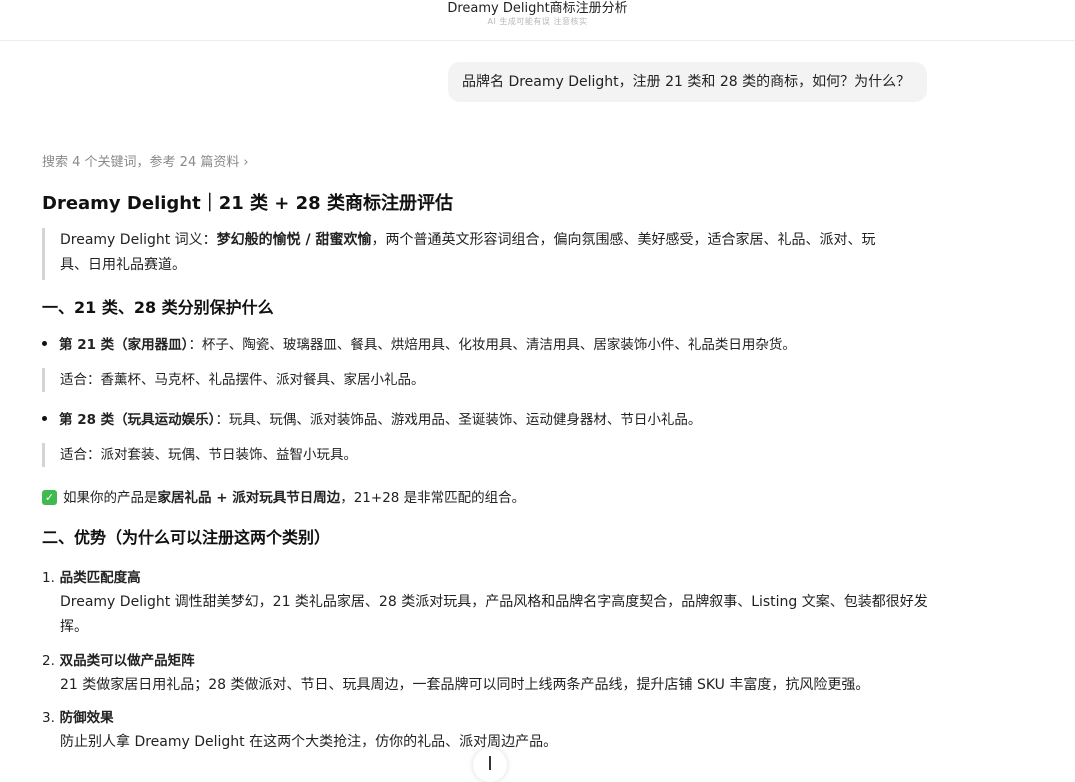 The height and width of the screenshot is (782, 1075). What do you see at coordinates (100, 578) in the screenshot?
I see `item-title: 品类匹配度高` at bounding box center [100, 578].